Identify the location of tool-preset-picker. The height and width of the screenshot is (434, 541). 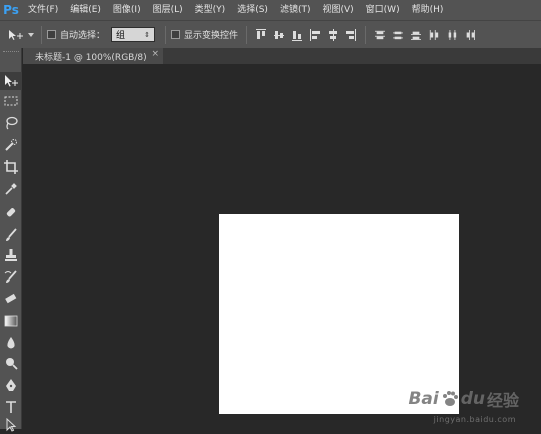
(22, 35).